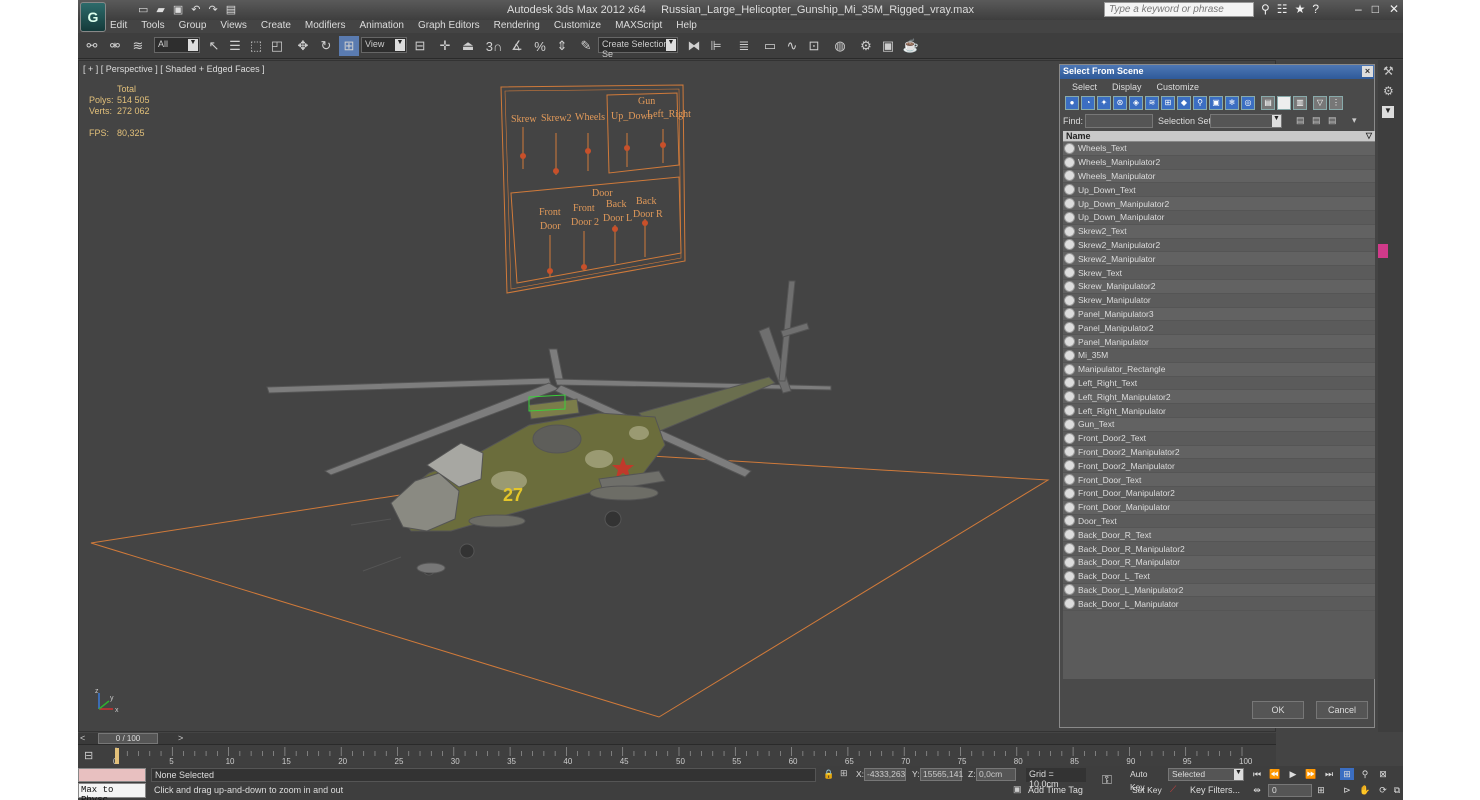 This screenshot has width=1480, height=800. Describe the element at coordinates (468, 46) in the screenshot. I see `keyboard-shortcut-icon: ⏏` at that location.